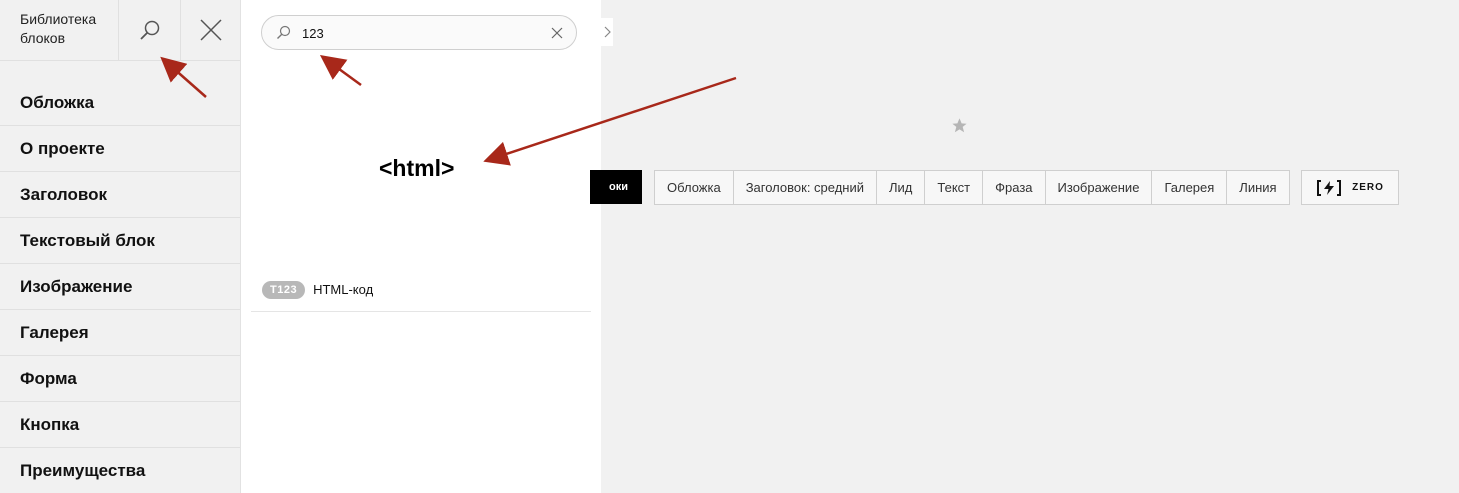  I want to click on chevron-right-icon, so click(607, 32).